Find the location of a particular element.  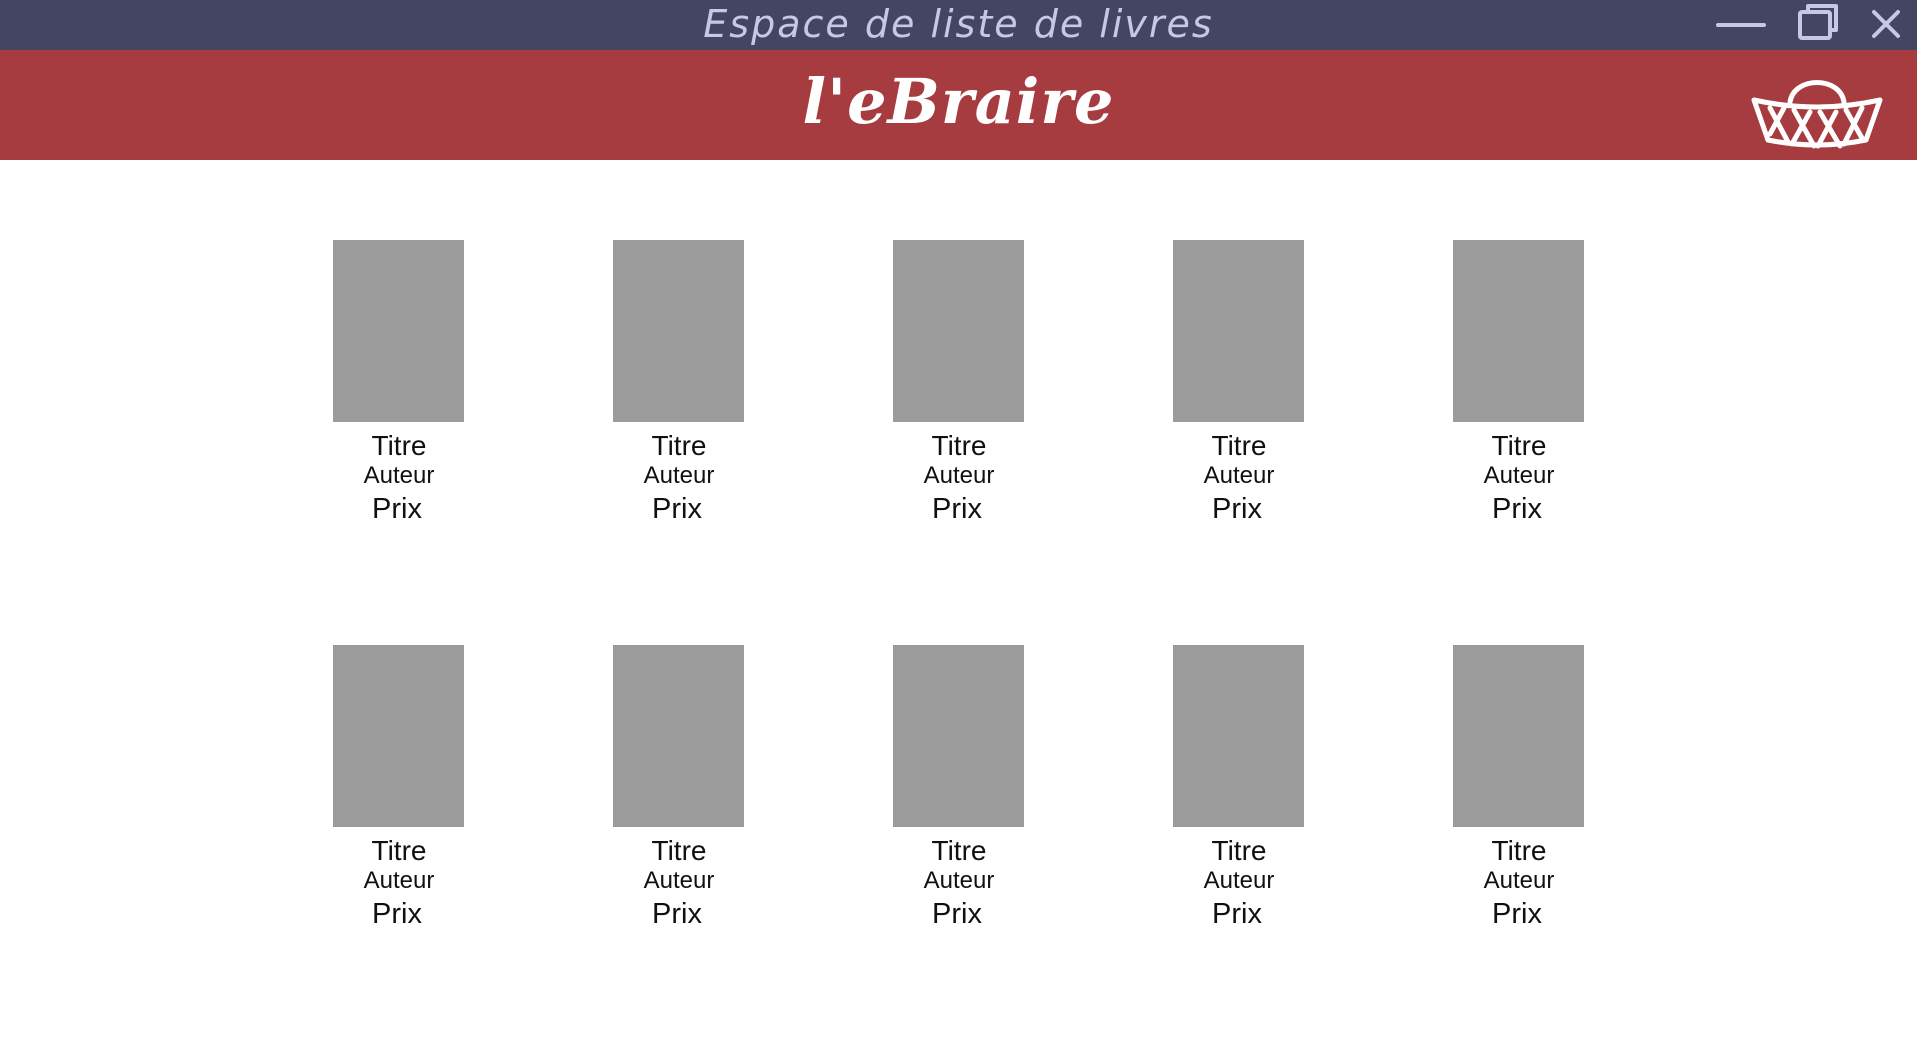

minimize-button is located at coordinates (1741, 25).